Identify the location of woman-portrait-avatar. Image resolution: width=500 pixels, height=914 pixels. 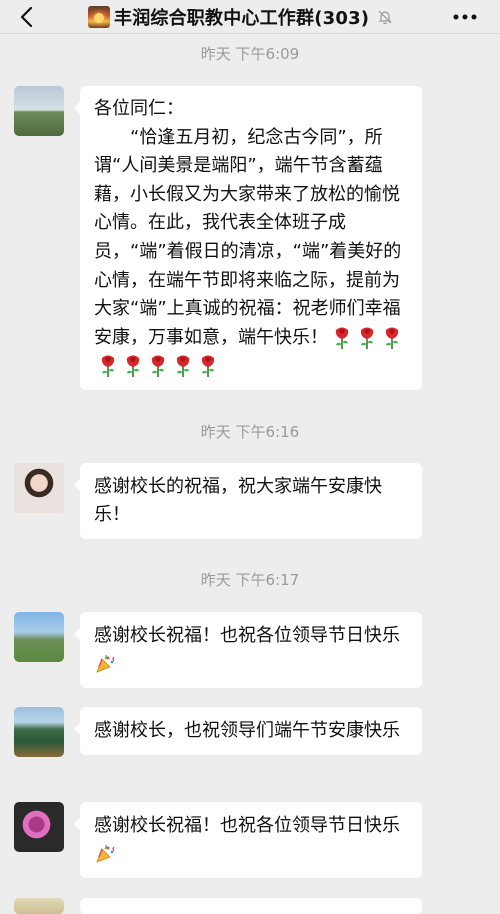
(39, 488).